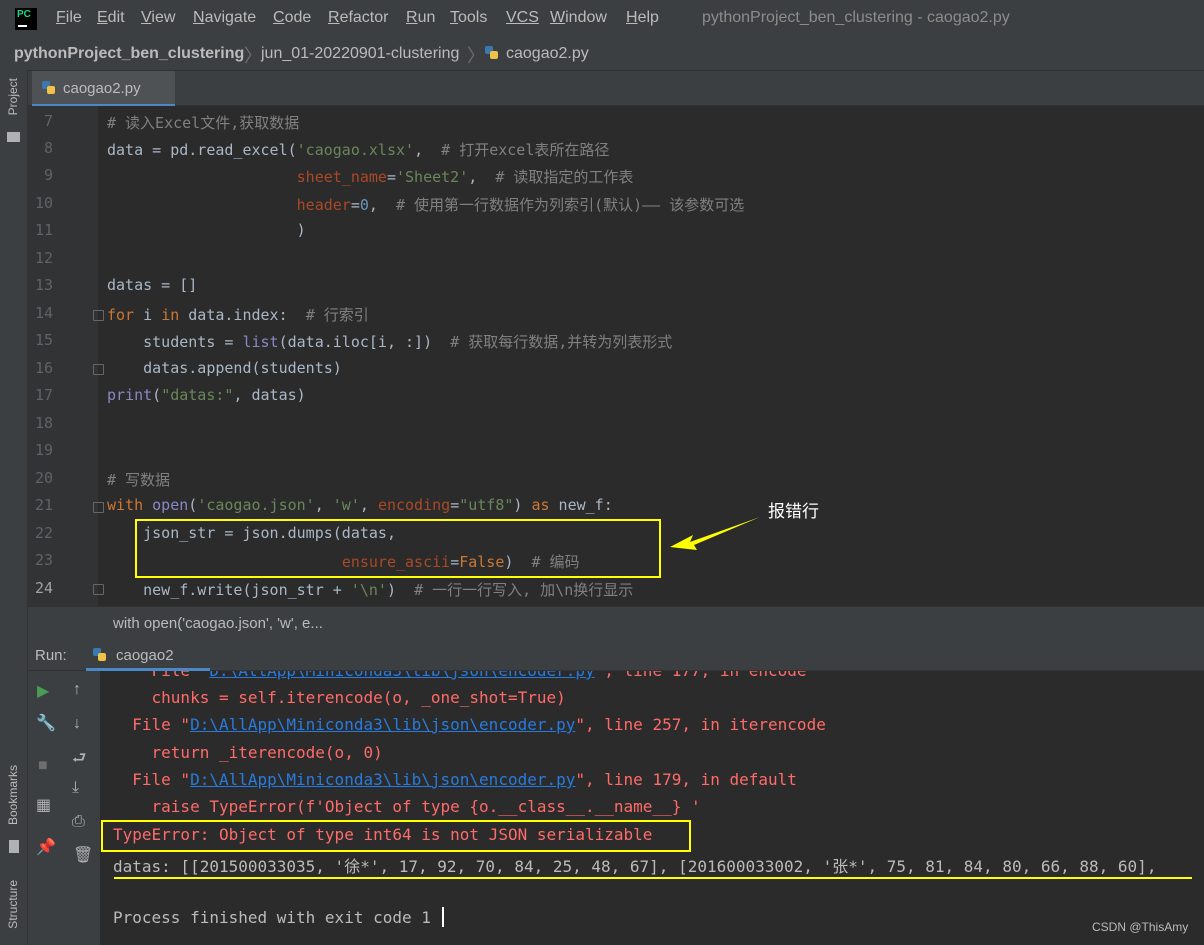  What do you see at coordinates (43, 478) in the screenshot?
I see `line-number: 20` at bounding box center [43, 478].